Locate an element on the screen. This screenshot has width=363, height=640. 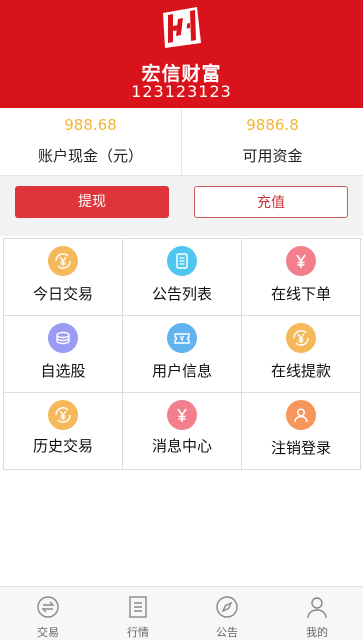
menu-trade-history: 历史交易 is located at coordinates (63, 431).